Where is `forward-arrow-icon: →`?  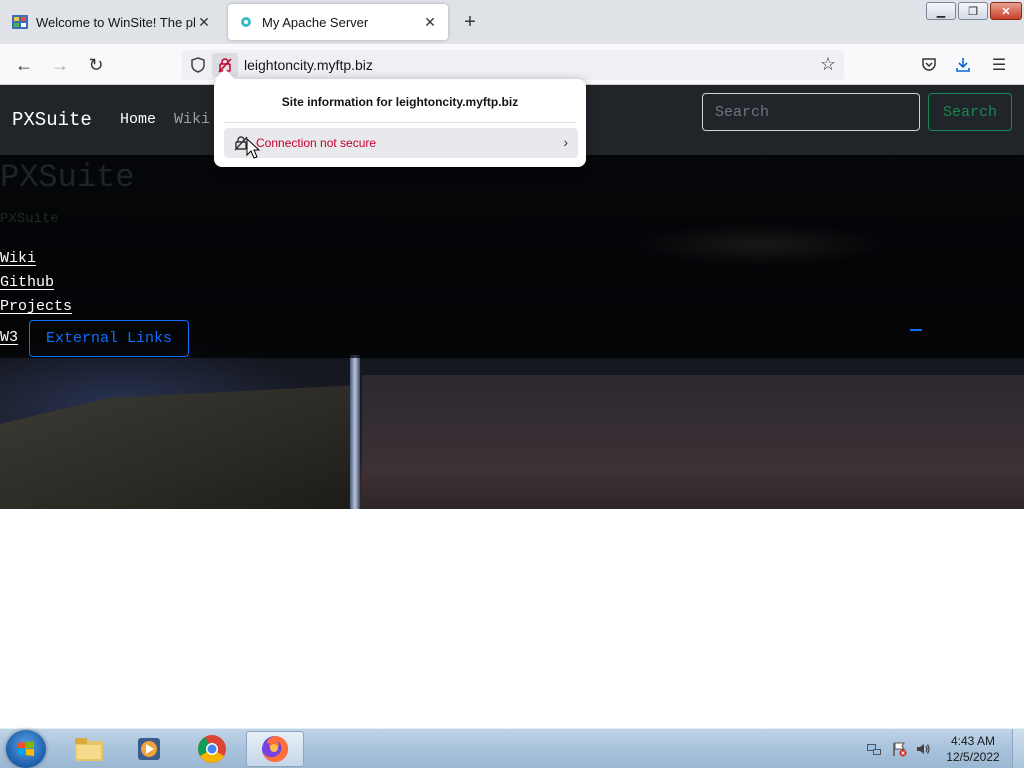
forward-arrow-icon: → is located at coordinates (60, 65).